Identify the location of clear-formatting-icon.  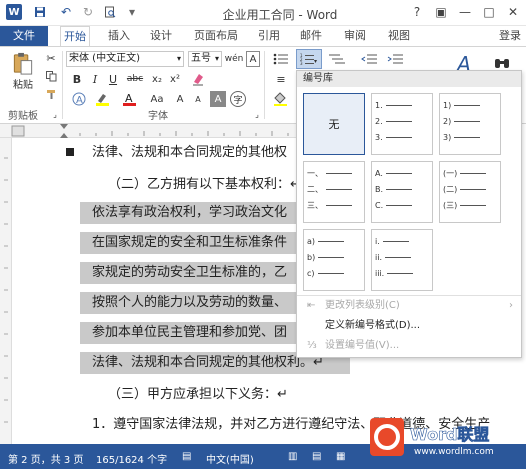
(198, 79).